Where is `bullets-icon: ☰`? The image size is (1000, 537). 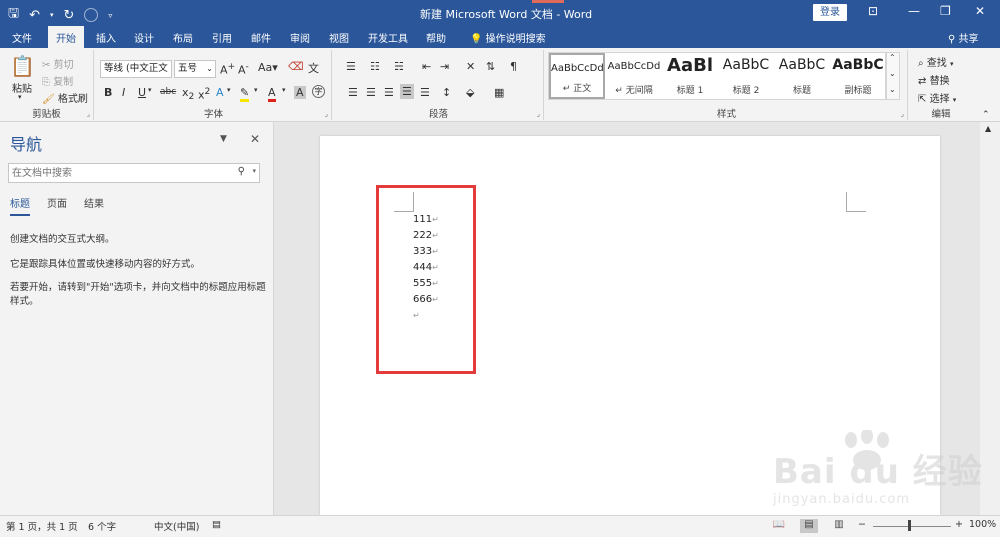 bullets-icon: ☰ is located at coordinates (351, 66).